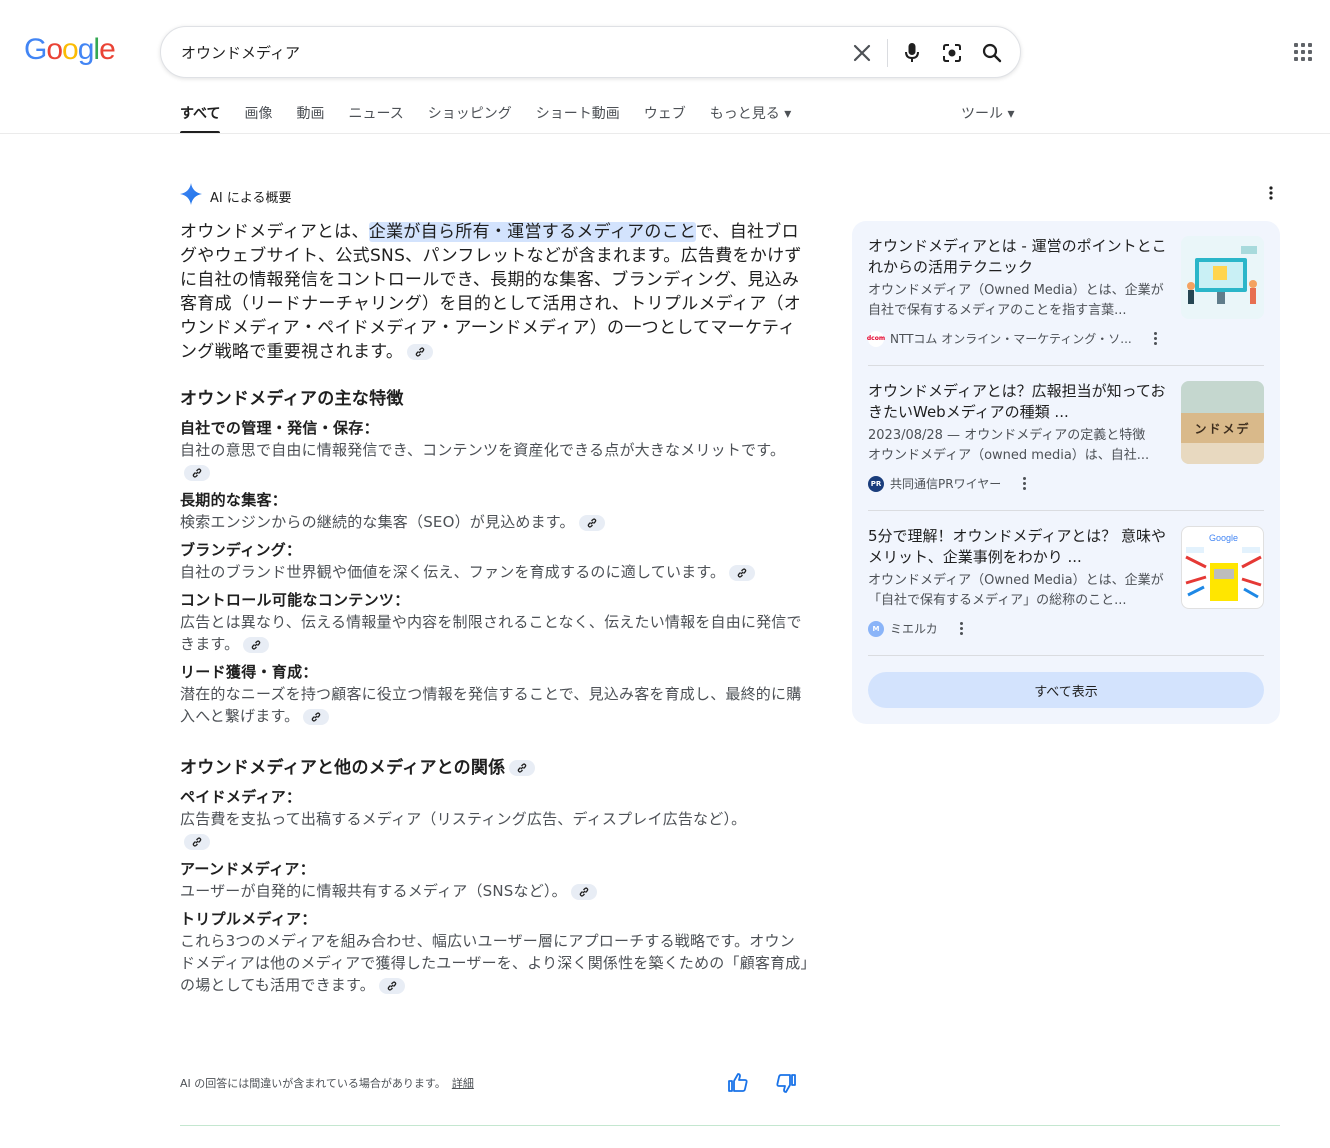 Image resolution: width=1330 pixels, height=1148 pixels. I want to click on gemini-sparkle-icon, so click(191, 196).